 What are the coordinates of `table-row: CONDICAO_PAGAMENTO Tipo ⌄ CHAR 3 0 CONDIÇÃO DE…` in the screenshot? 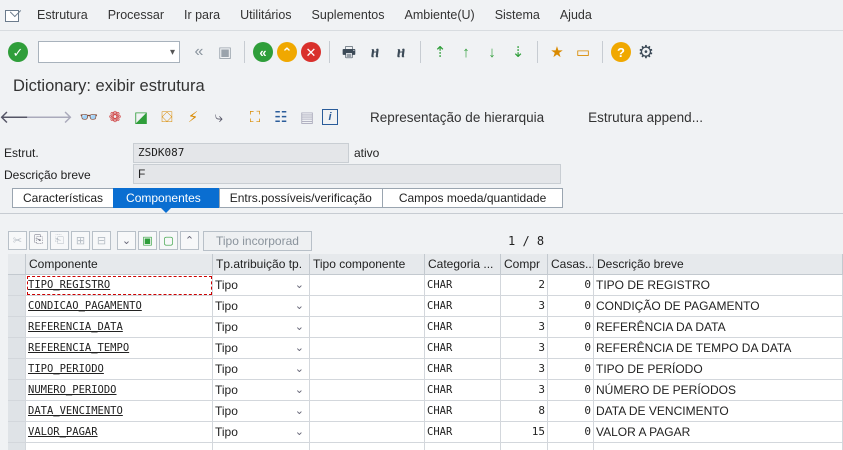 It's located at (425, 306).